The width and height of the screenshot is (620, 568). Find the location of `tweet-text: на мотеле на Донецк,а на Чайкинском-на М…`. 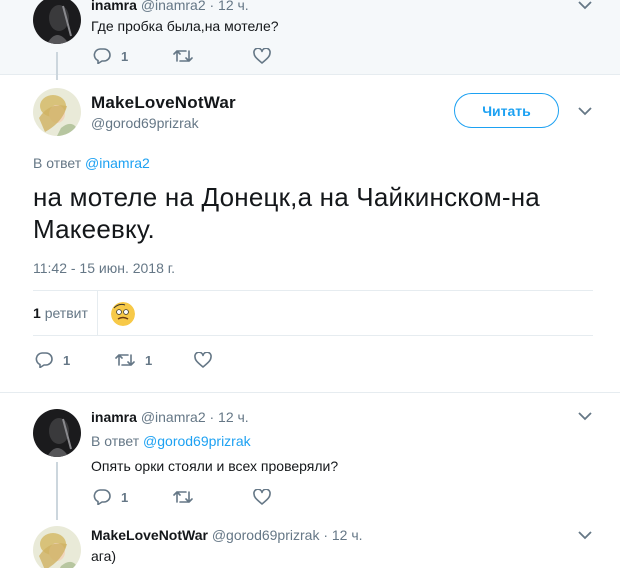

tweet-text: на мотеле на Донецк,а на Чайкинском-на М… is located at coordinates (286, 213).